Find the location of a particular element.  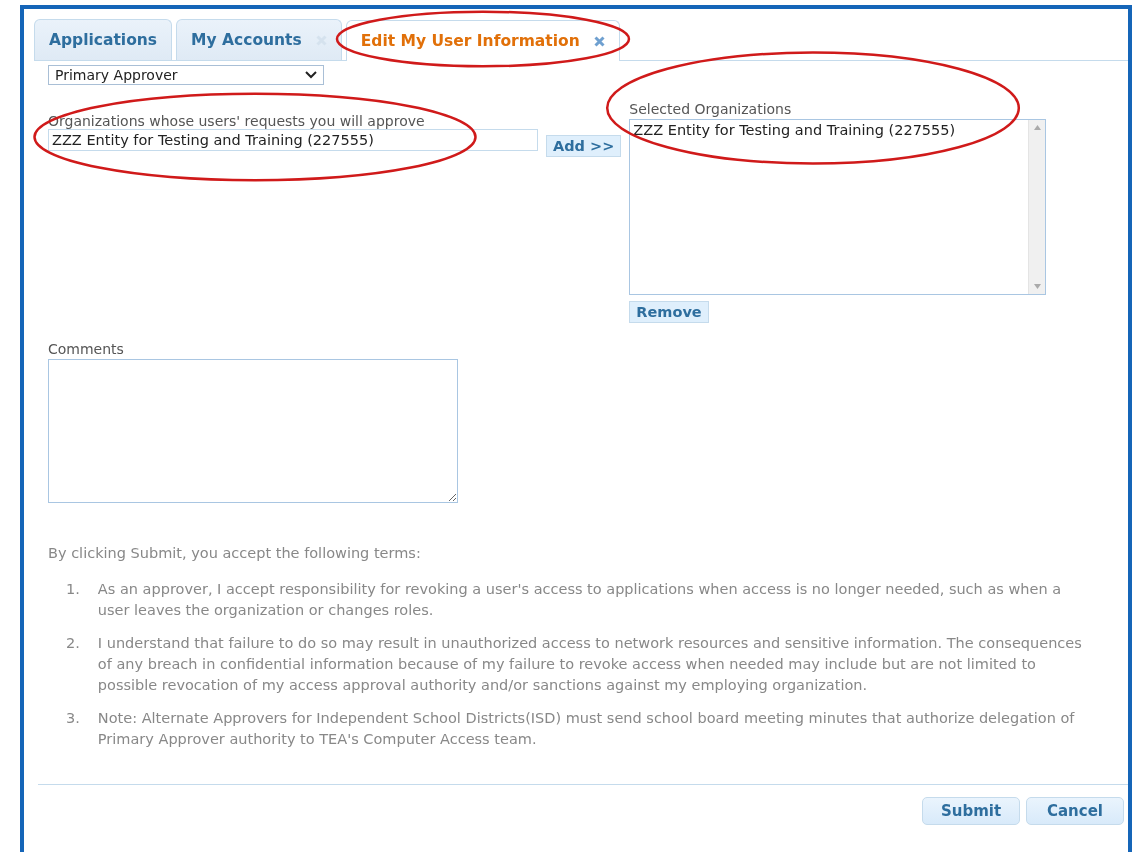

selected-organizations-list: ZZZ Entity for Testing and Training (227555) is located at coordinates (838, 207).